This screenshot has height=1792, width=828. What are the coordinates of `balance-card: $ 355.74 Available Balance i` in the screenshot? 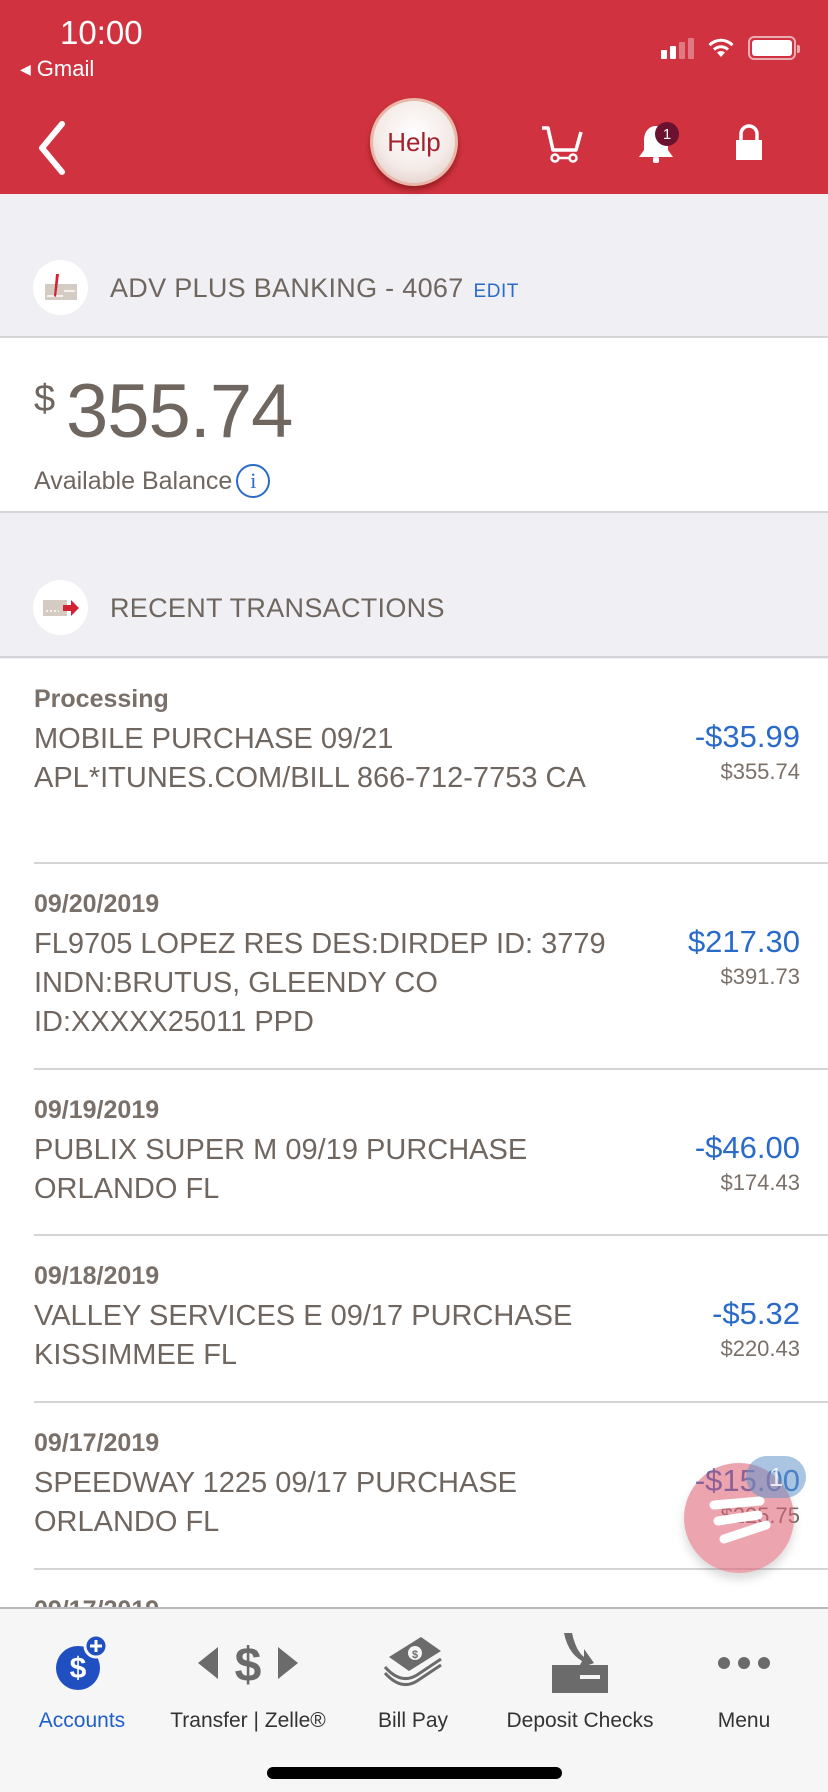 It's located at (414, 425).